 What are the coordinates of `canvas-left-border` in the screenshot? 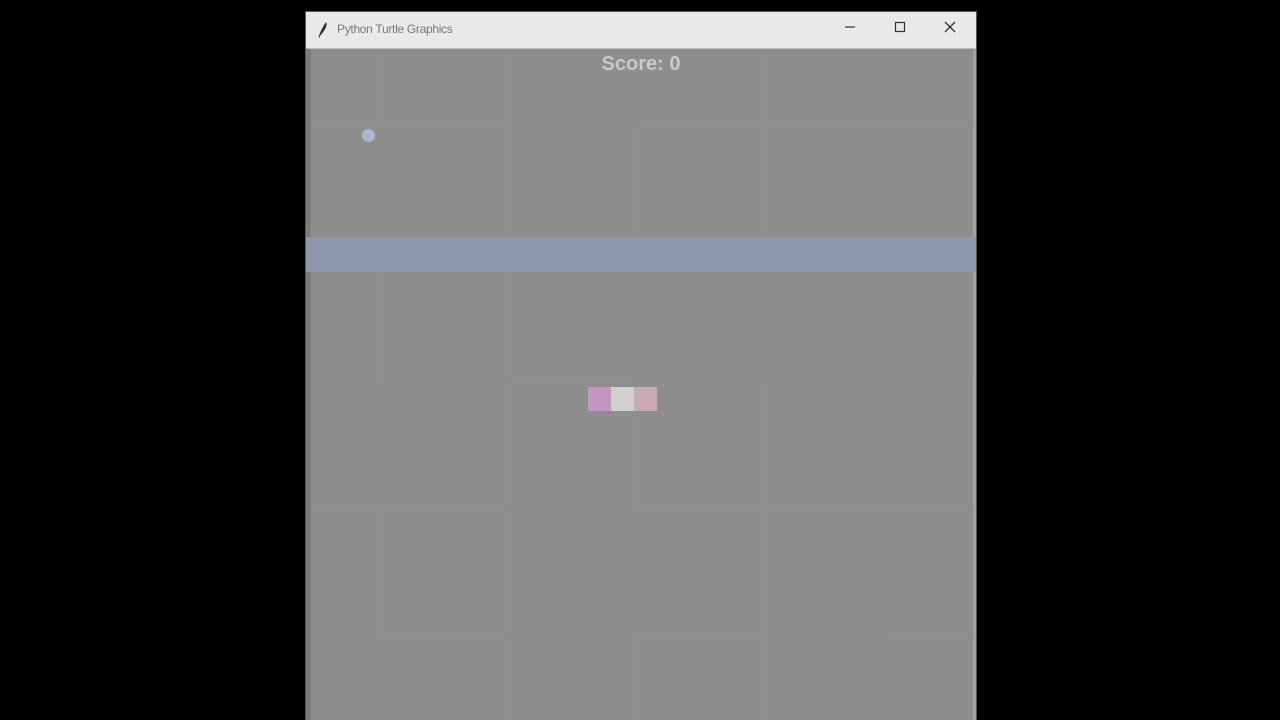 It's located at (308, 384).